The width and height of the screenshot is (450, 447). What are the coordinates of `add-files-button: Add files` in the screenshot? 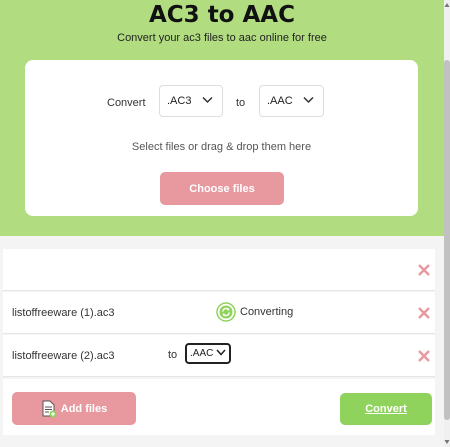 It's located at (74, 408).